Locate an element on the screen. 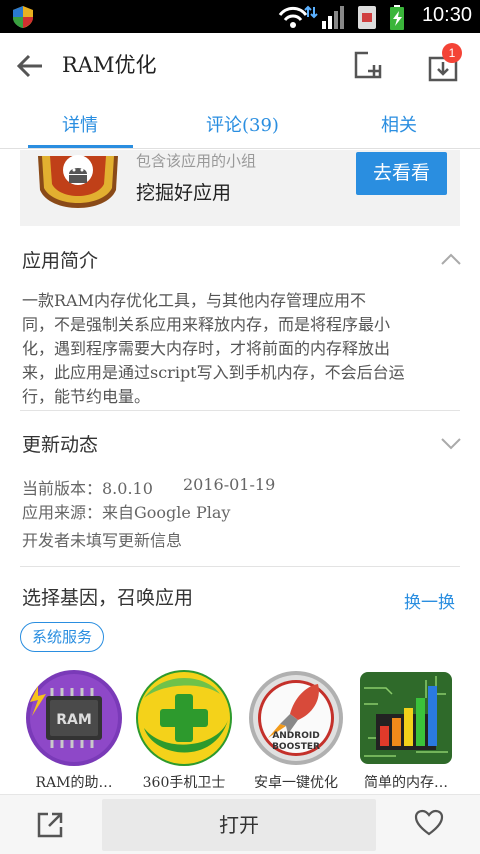 This screenshot has height=854, width=480. app-label: 安卓一键优化 is located at coordinates (296, 782).